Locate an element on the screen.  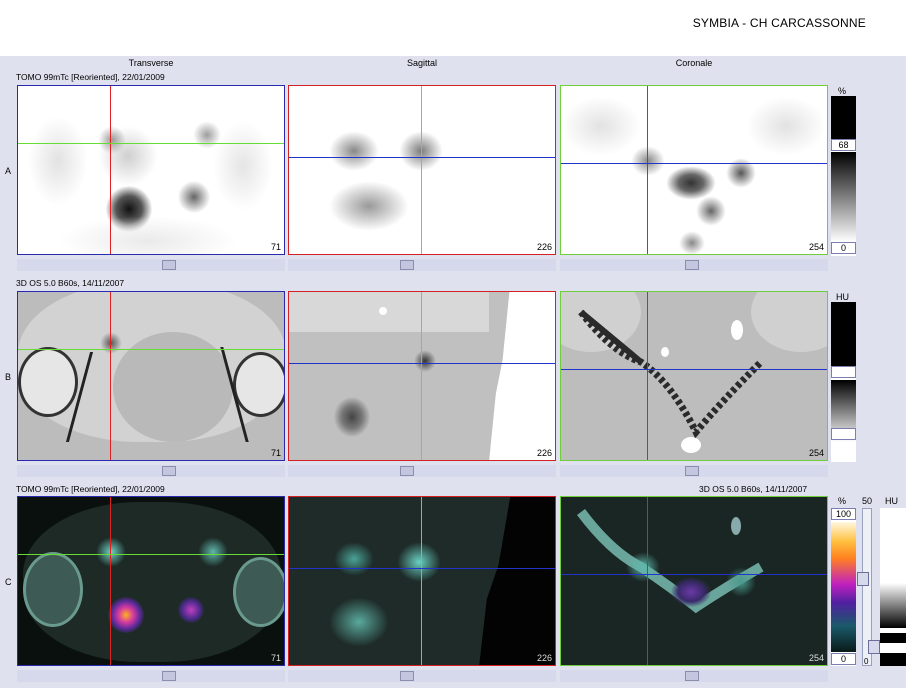
app-title: SYMBIA - CH CARCASSONNE is located at coordinates (779, 23).